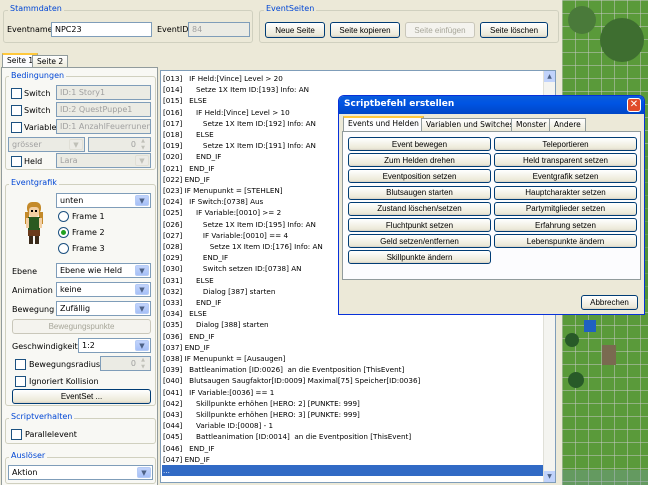  What do you see at coordinates (216, 324) in the screenshot?
I see `script-line: [035] Dialog [388] starten` at bounding box center [216, 324].